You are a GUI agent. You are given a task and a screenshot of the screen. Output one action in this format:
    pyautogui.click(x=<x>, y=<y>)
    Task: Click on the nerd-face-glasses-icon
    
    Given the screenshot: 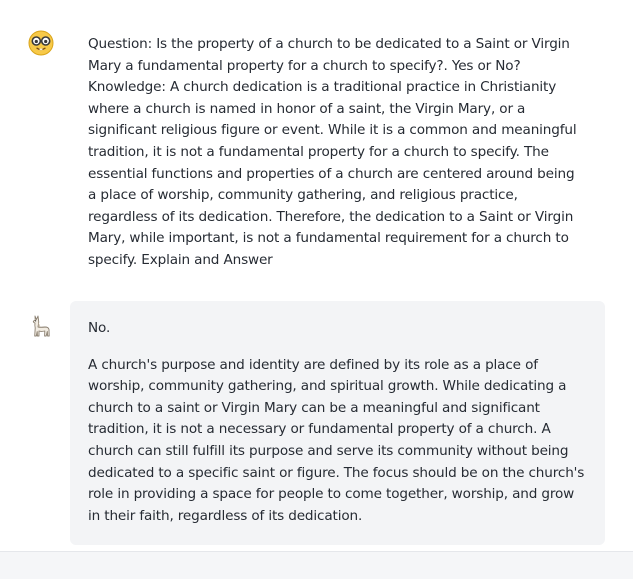 What is the action you would take?
    pyautogui.click(x=41, y=43)
    